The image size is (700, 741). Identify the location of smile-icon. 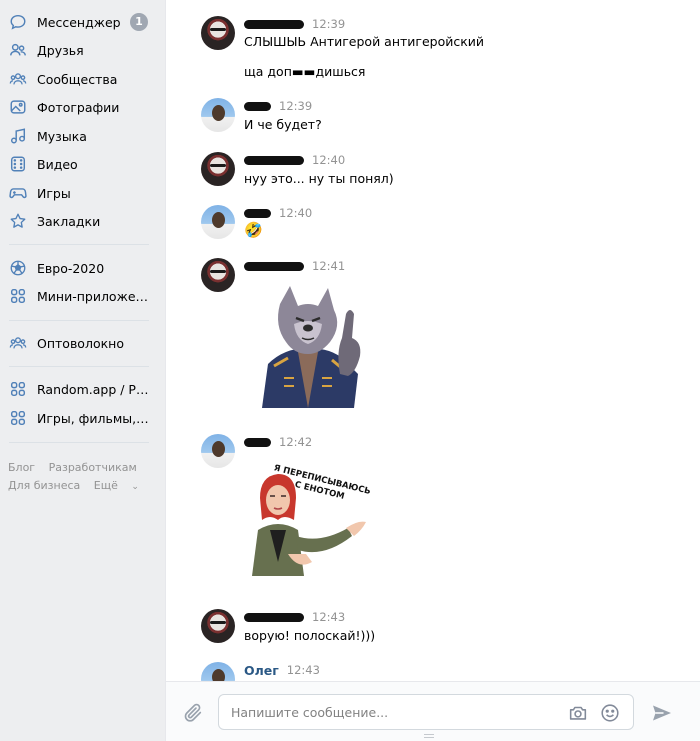
(610, 713).